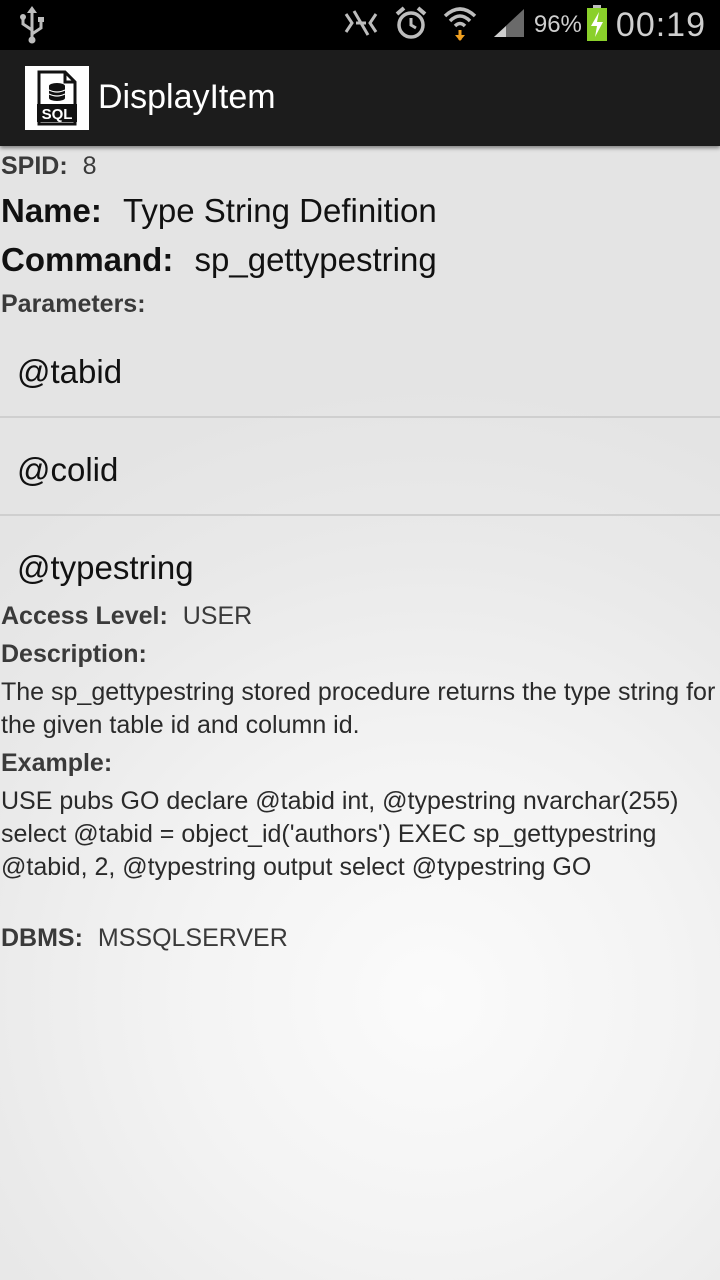  I want to click on parameter-name: @typestring, so click(105, 567).